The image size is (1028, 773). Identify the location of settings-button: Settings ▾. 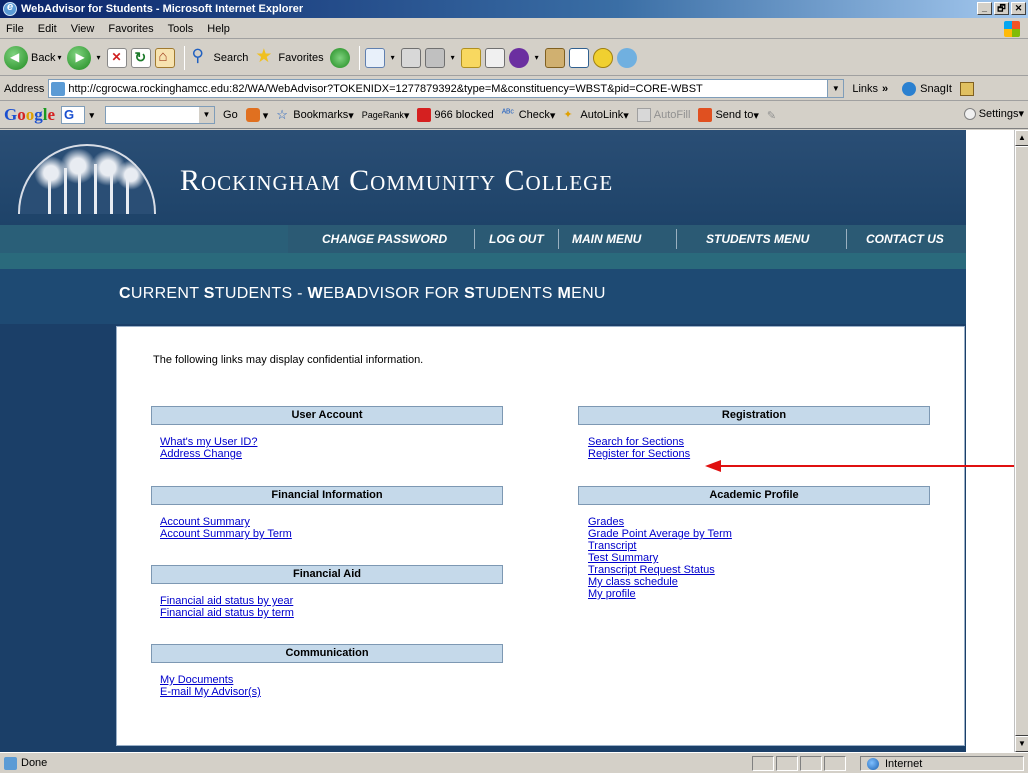
(993, 113).